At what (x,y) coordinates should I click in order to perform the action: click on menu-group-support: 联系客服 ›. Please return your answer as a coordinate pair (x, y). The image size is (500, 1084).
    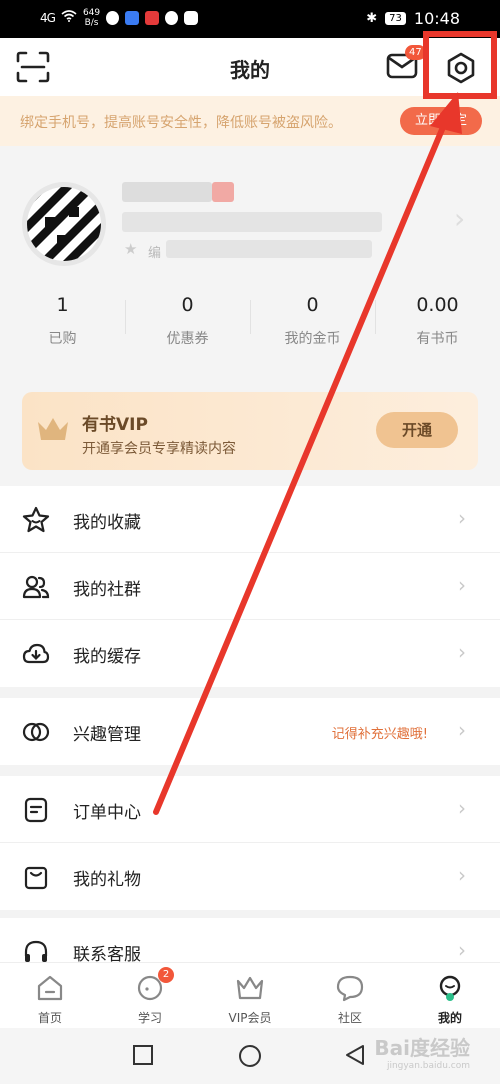
    Looking at the image, I should click on (250, 940).